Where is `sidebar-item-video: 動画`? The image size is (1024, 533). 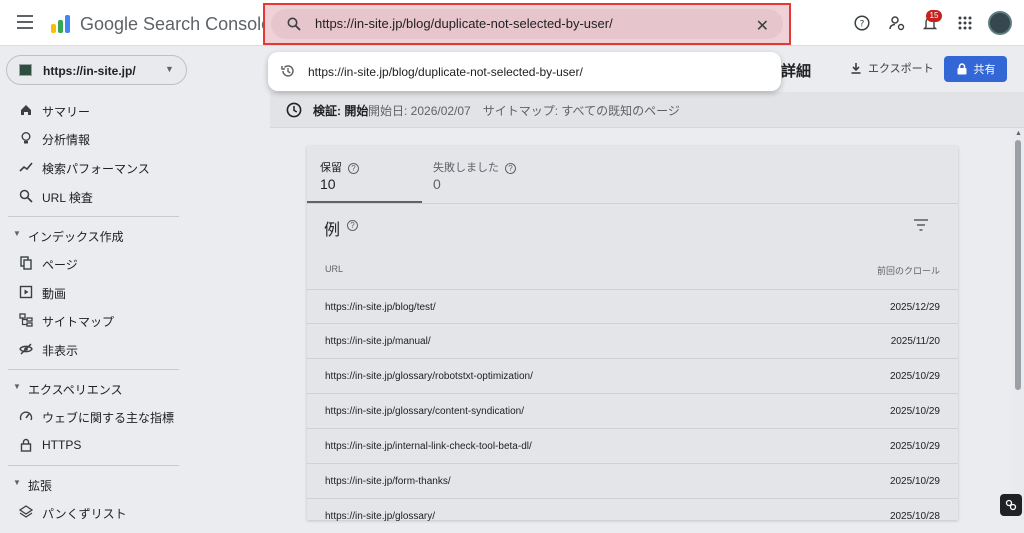
sidebar-item-video: 動画 is located at coordinates (95, 292).